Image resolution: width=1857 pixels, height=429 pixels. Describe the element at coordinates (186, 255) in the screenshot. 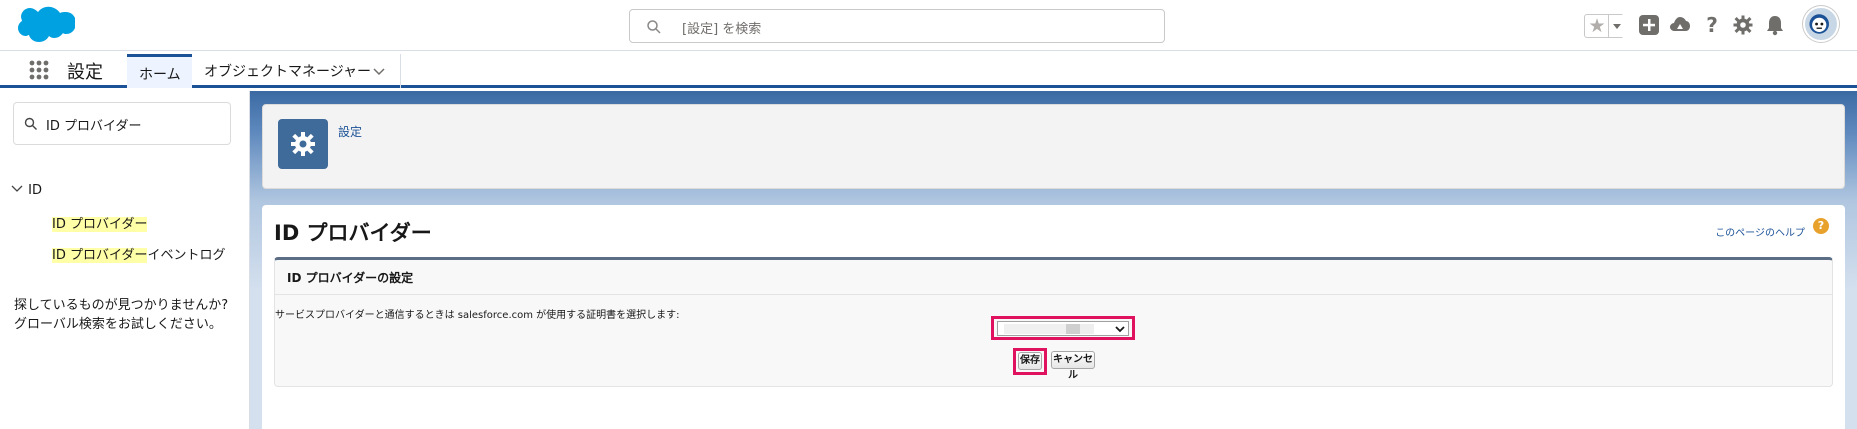

I see `sidebar-item-rest: イベントログ` at that location.